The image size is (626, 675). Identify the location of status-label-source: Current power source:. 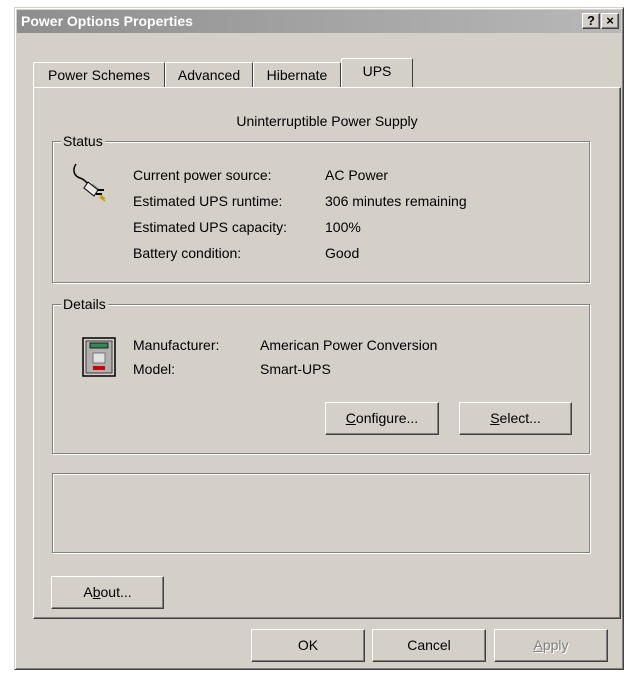
(202, 175).